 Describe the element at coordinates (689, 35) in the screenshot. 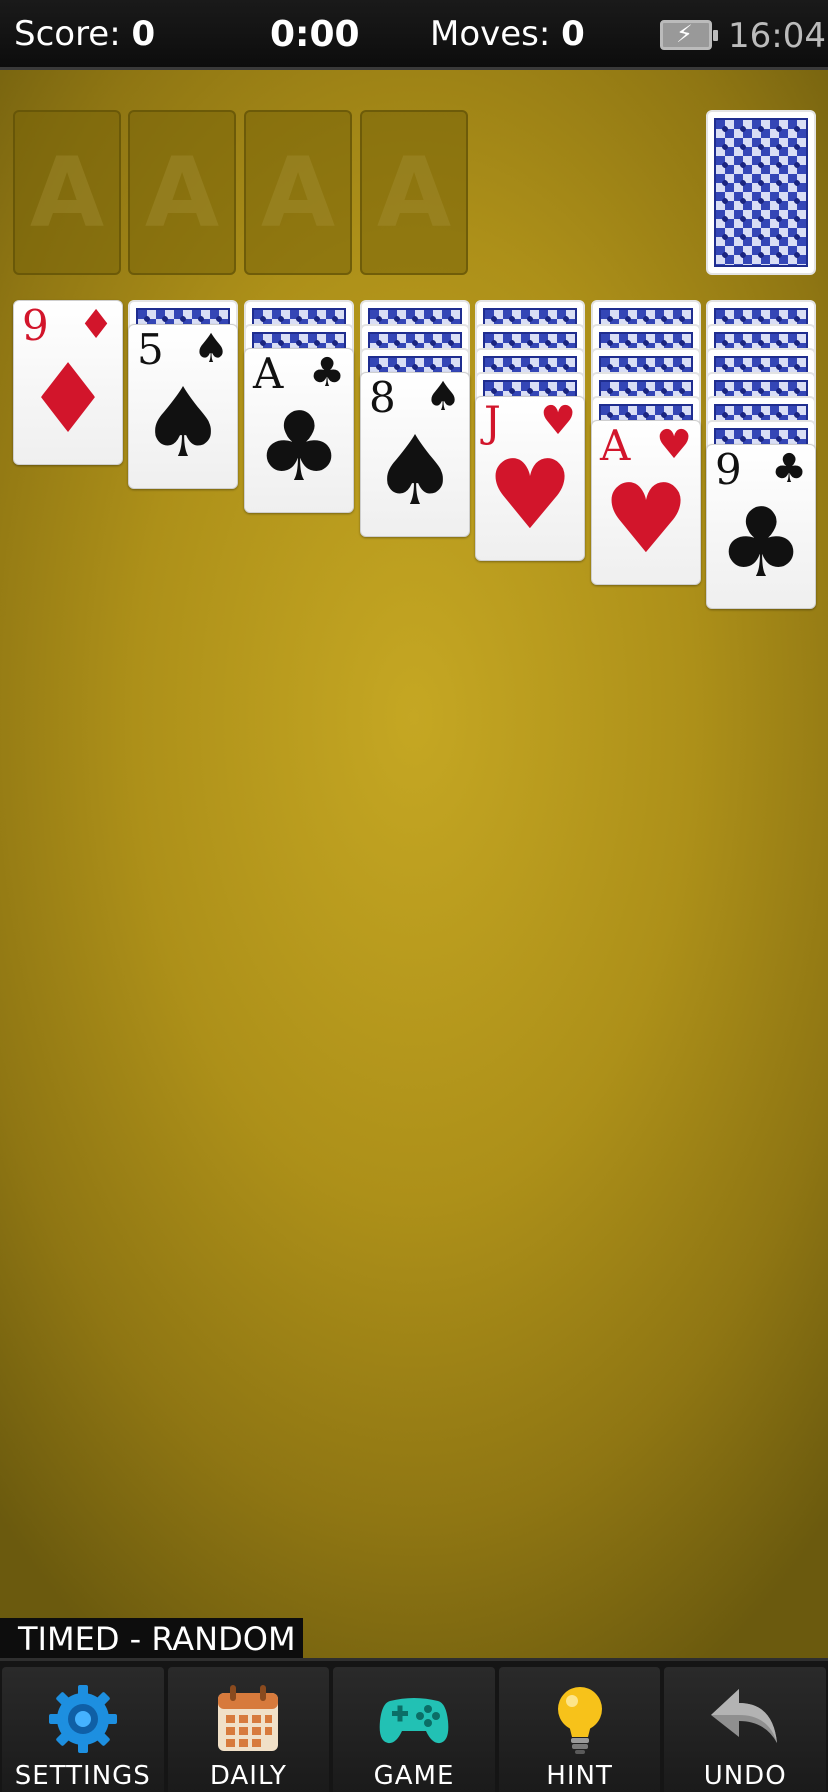

I see `battery-charging-icon: ⚡` at that location.